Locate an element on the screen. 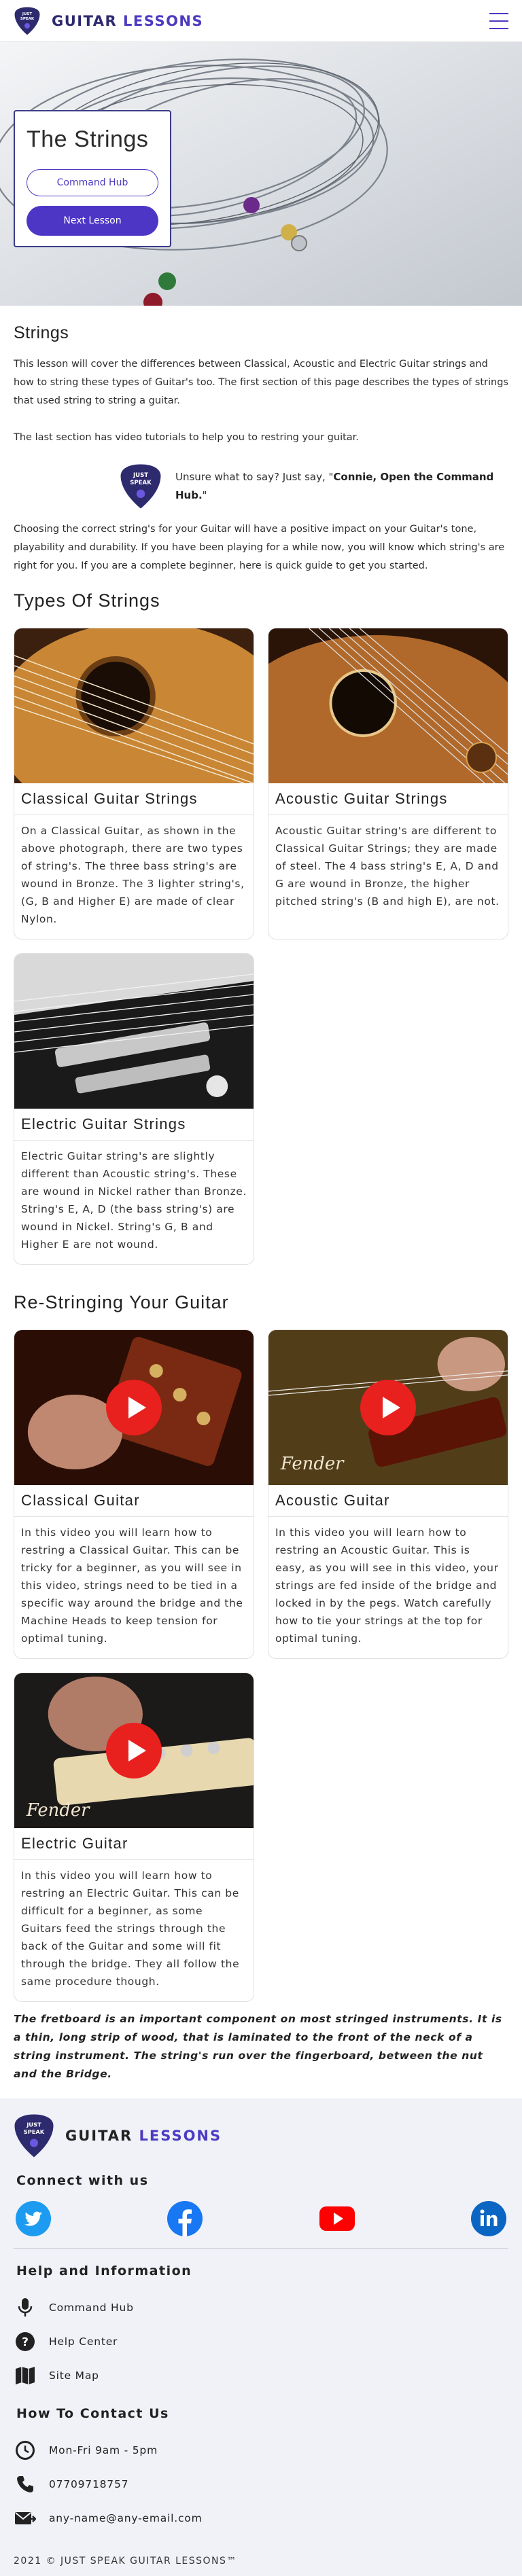  brand-title: GUITAR LESSONS is located at coordinates (127, 21).